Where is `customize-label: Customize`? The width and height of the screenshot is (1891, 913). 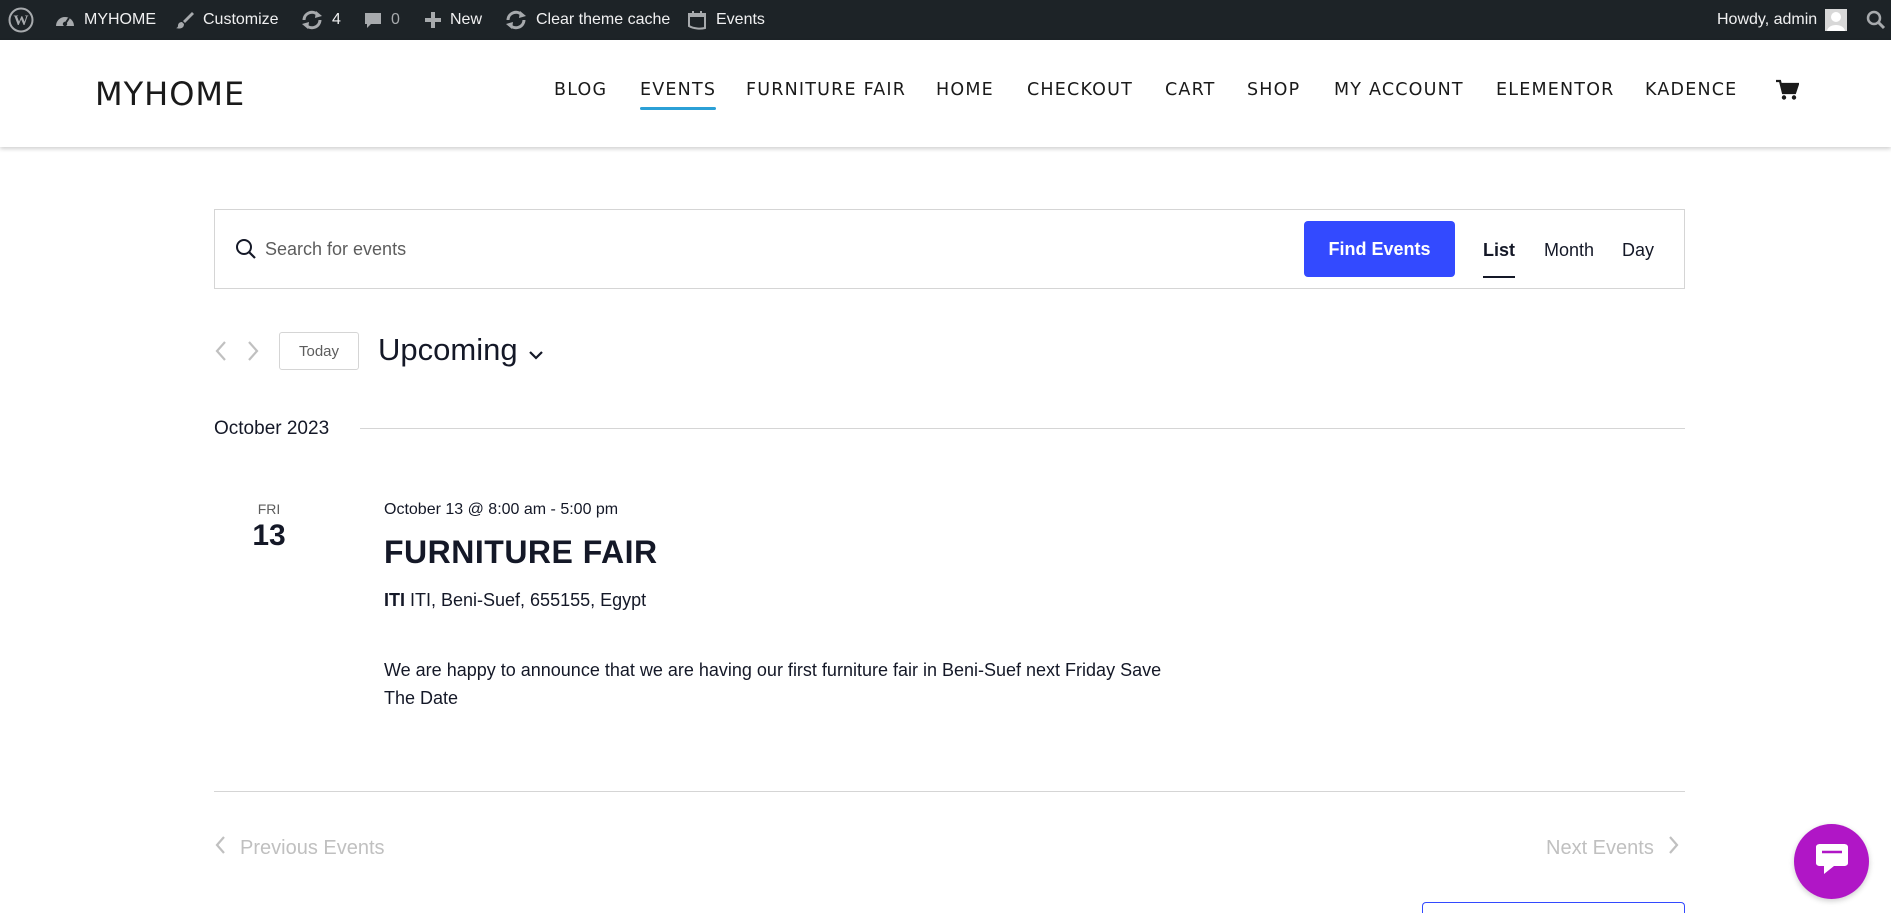 customize-label: Customize is located at coordinates (241, 19).